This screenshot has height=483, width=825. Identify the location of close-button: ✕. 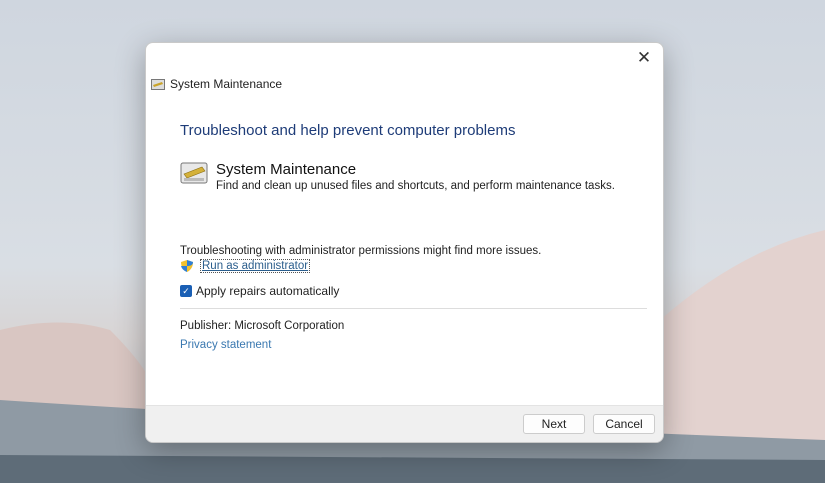
(644, 58).